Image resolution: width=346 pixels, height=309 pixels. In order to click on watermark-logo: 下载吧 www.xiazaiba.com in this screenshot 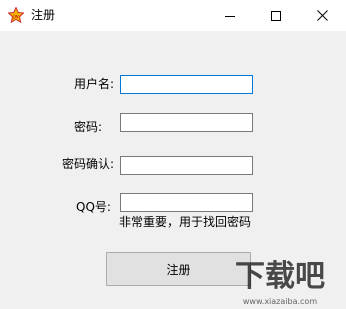, I will do `click(280, 282)`.